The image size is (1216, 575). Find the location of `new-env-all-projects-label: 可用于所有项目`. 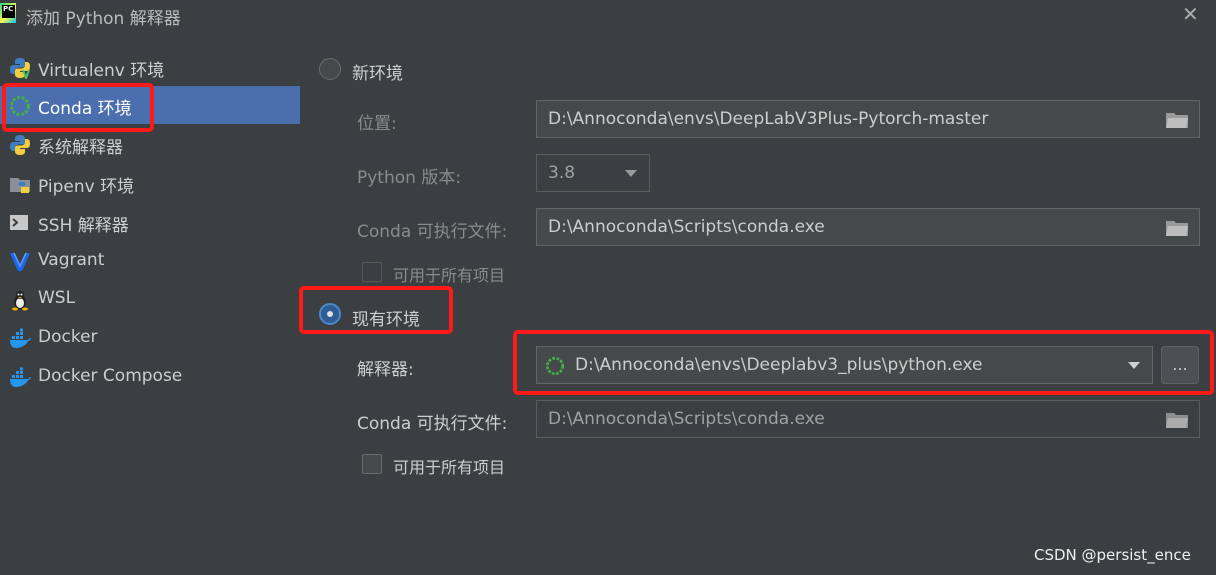

new-env-all-projects-label: 可用于所有项目 is located at coordinates (449, 275).